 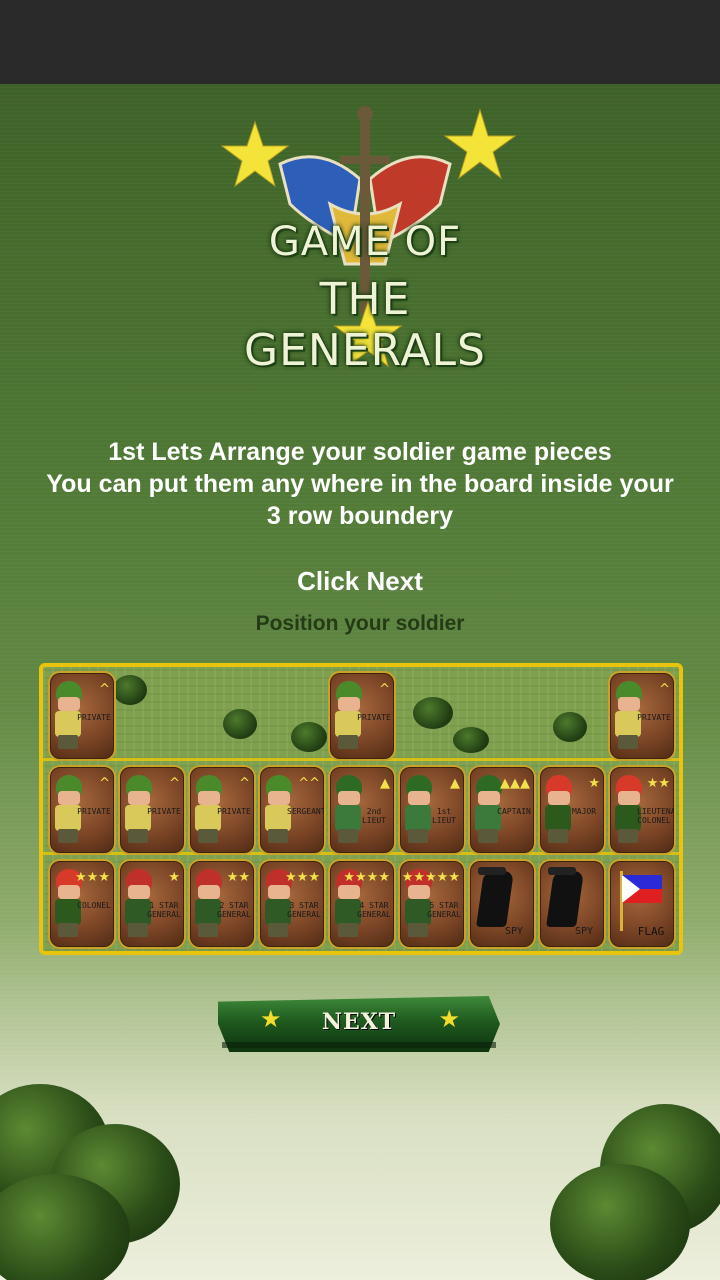 I want to click on logo-title-line2: THE GENERALS, so click(x=365, y=325).